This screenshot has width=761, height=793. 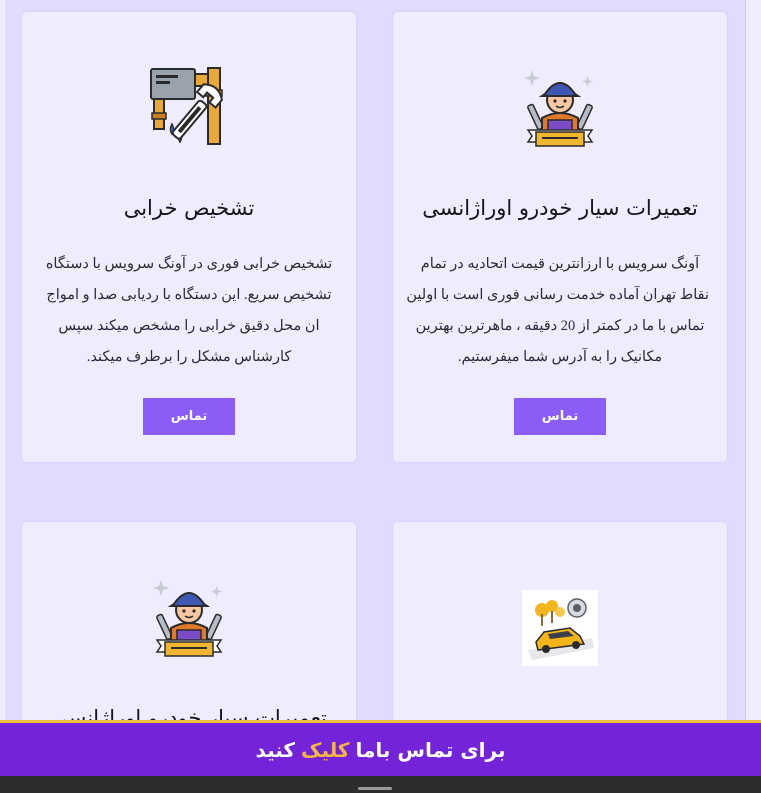 I want to click on contact-cta-bar: برای تماس باما کلیک کنید, so click(x=380, y=748).